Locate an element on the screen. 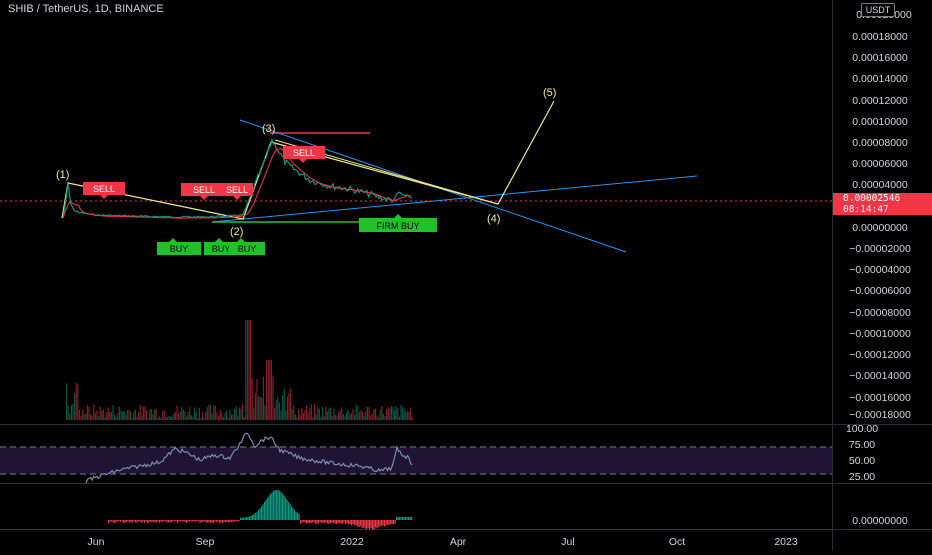 Image resolution: width=932 pixels, height=555 pixels. time-axis-label: 2023 is located at coordinates (786, 542).